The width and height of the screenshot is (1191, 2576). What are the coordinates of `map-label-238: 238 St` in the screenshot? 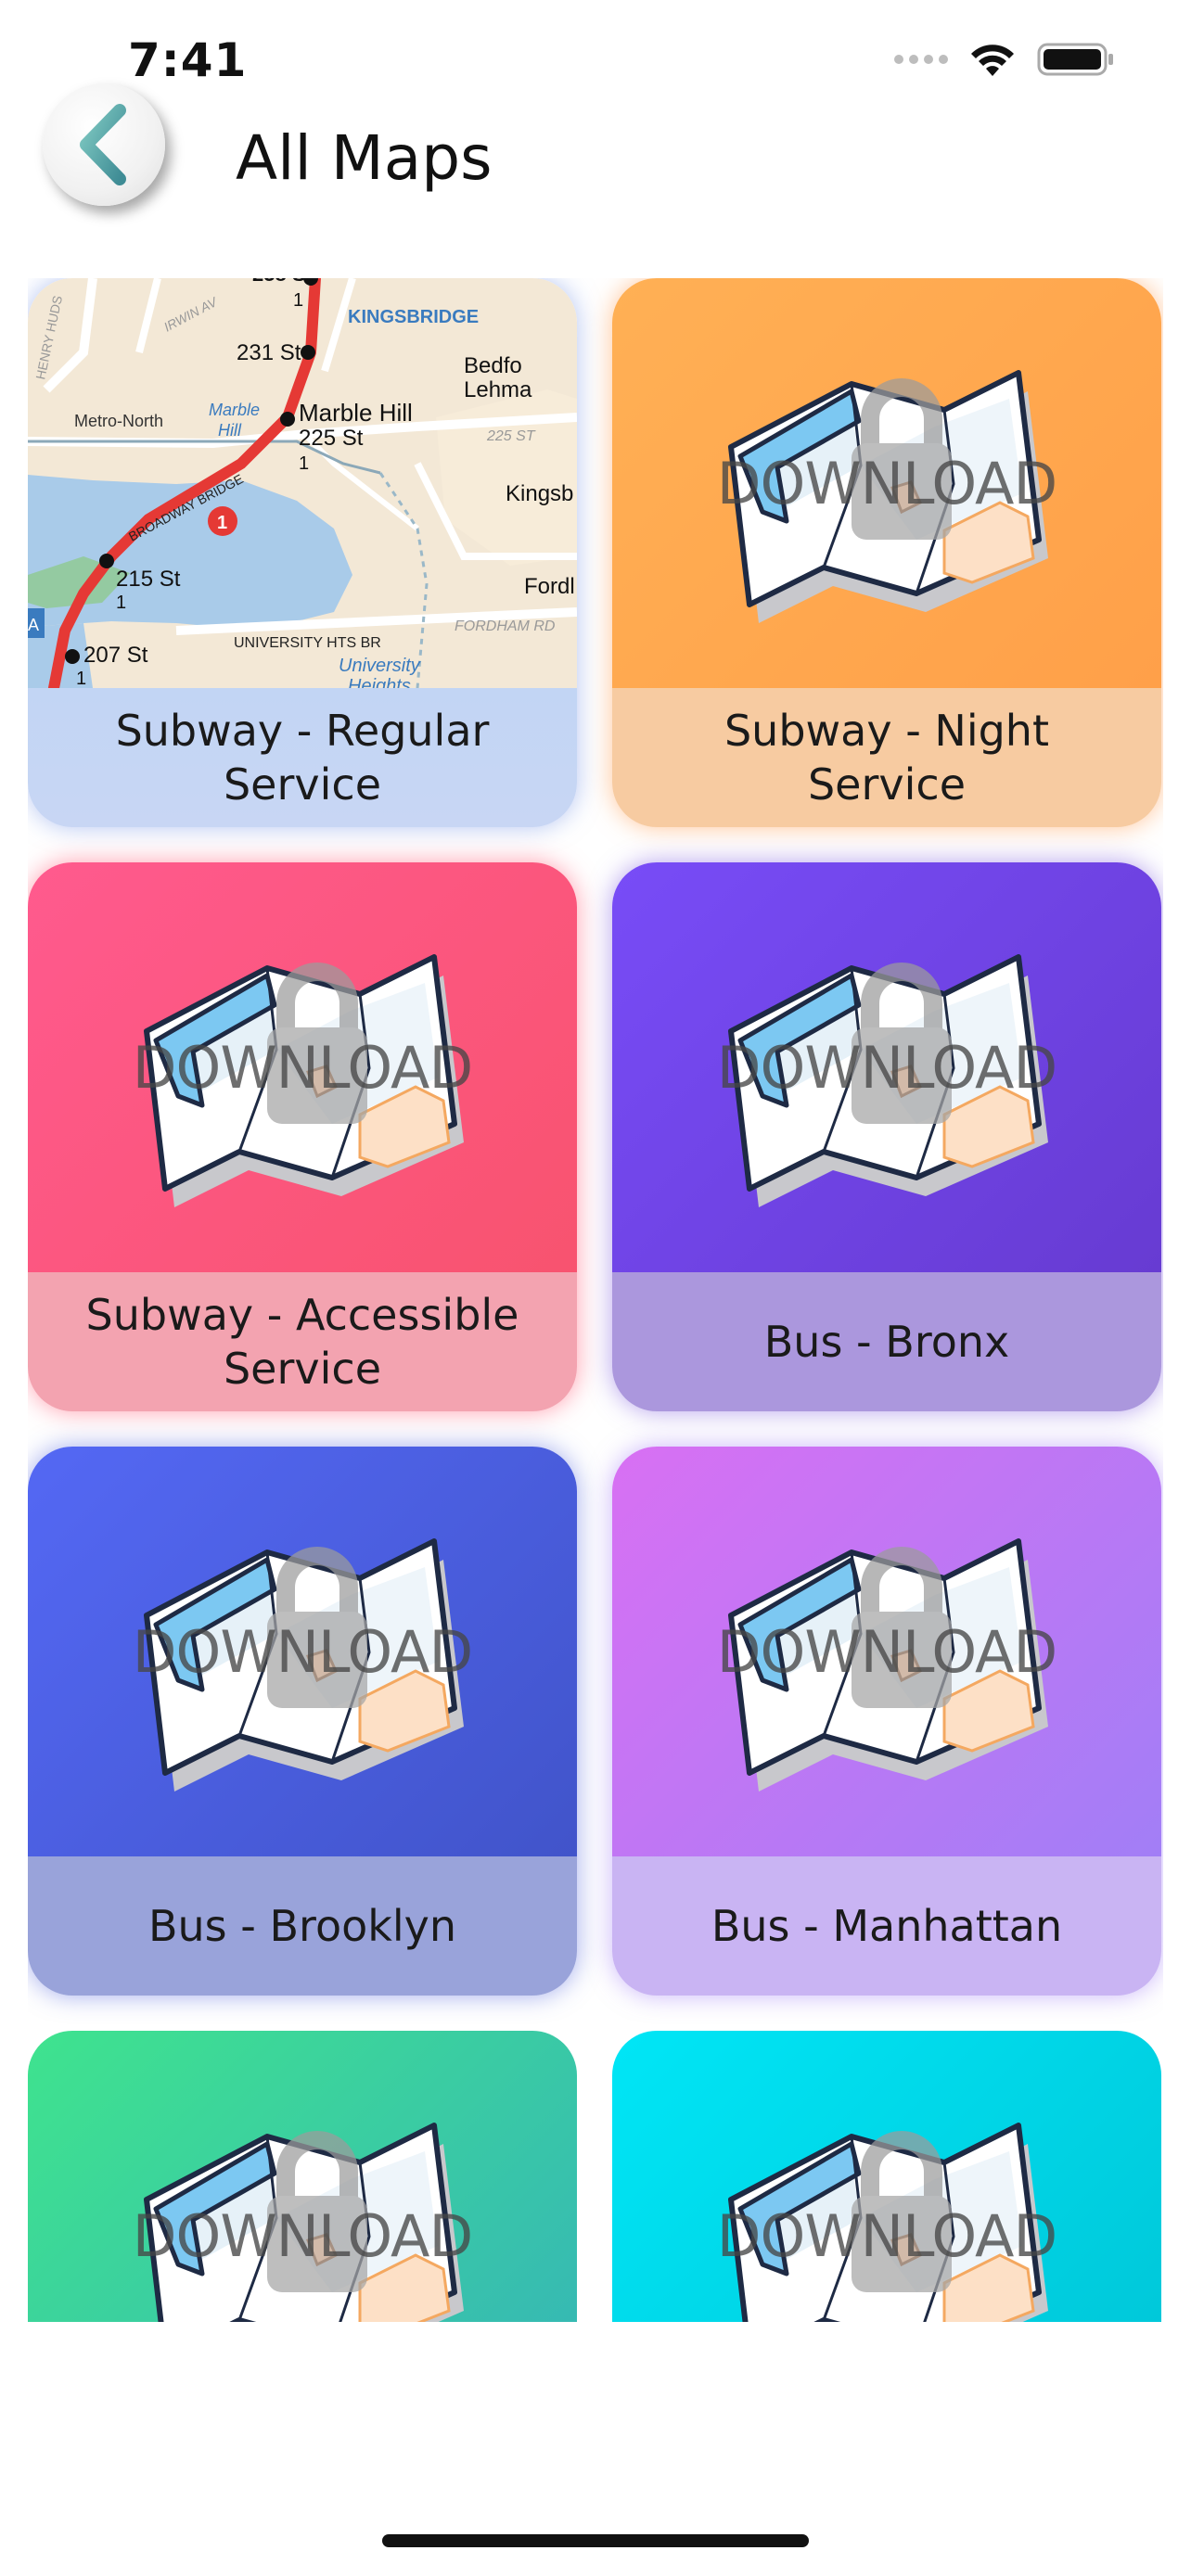 It's located at (283, 282).